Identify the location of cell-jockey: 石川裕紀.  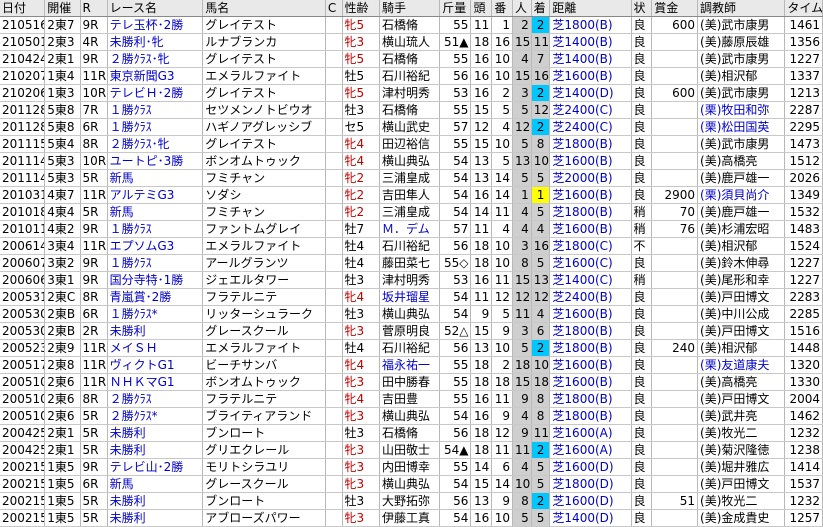
(410, 76).